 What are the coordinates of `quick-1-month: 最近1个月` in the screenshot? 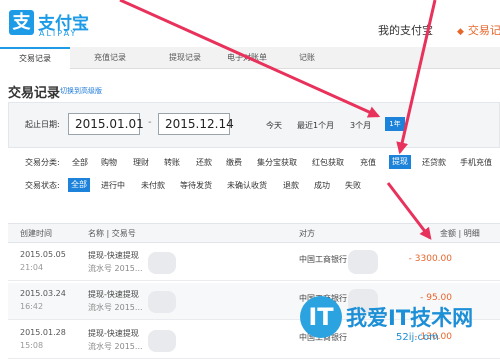 It's located at (315, 125).